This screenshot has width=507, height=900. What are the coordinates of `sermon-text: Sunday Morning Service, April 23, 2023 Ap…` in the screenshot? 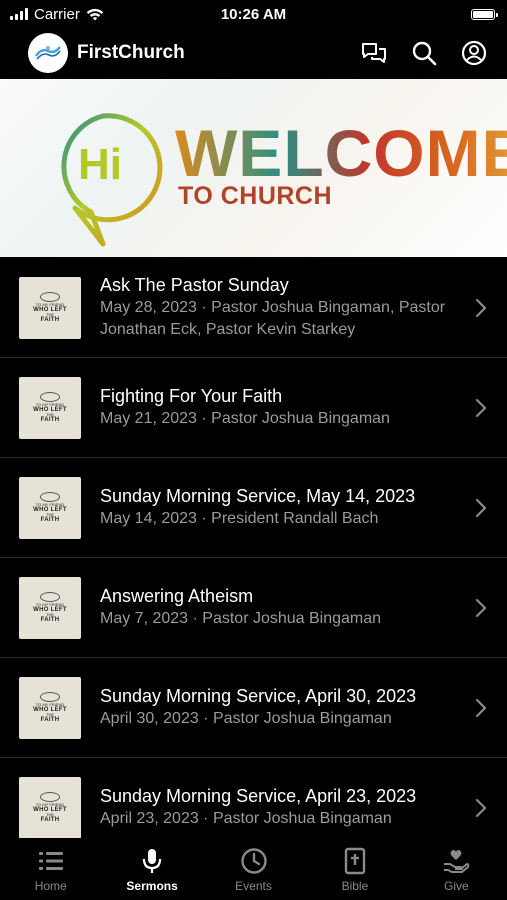 It's located at (280, 807).